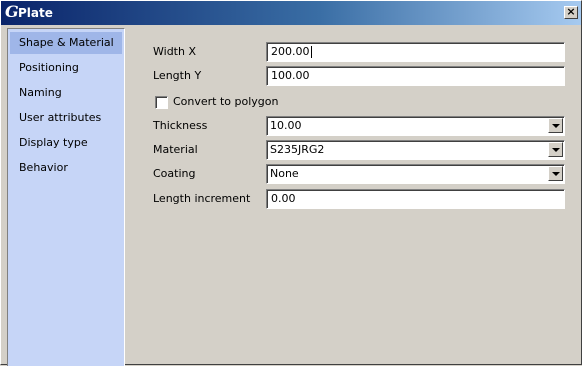  Describe the element at coordinates (177, 75) in the screenshot. I see `length-y-label: Length Y` at that location.